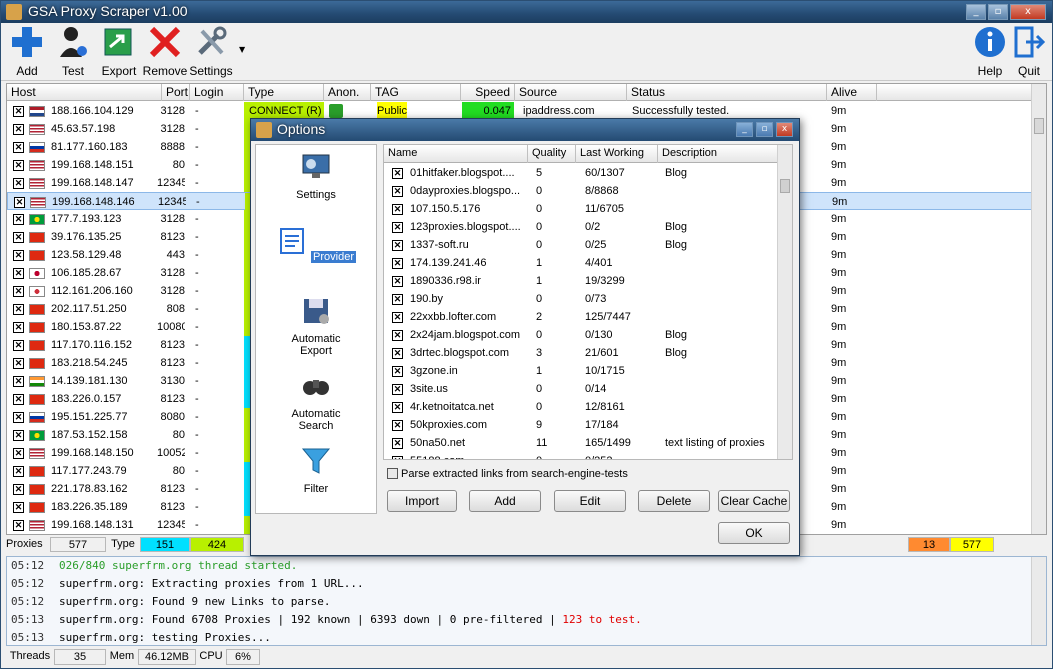  Describe the element at coordinates (217, 92) in the screenshot. I see `col-login: Login` at that location.